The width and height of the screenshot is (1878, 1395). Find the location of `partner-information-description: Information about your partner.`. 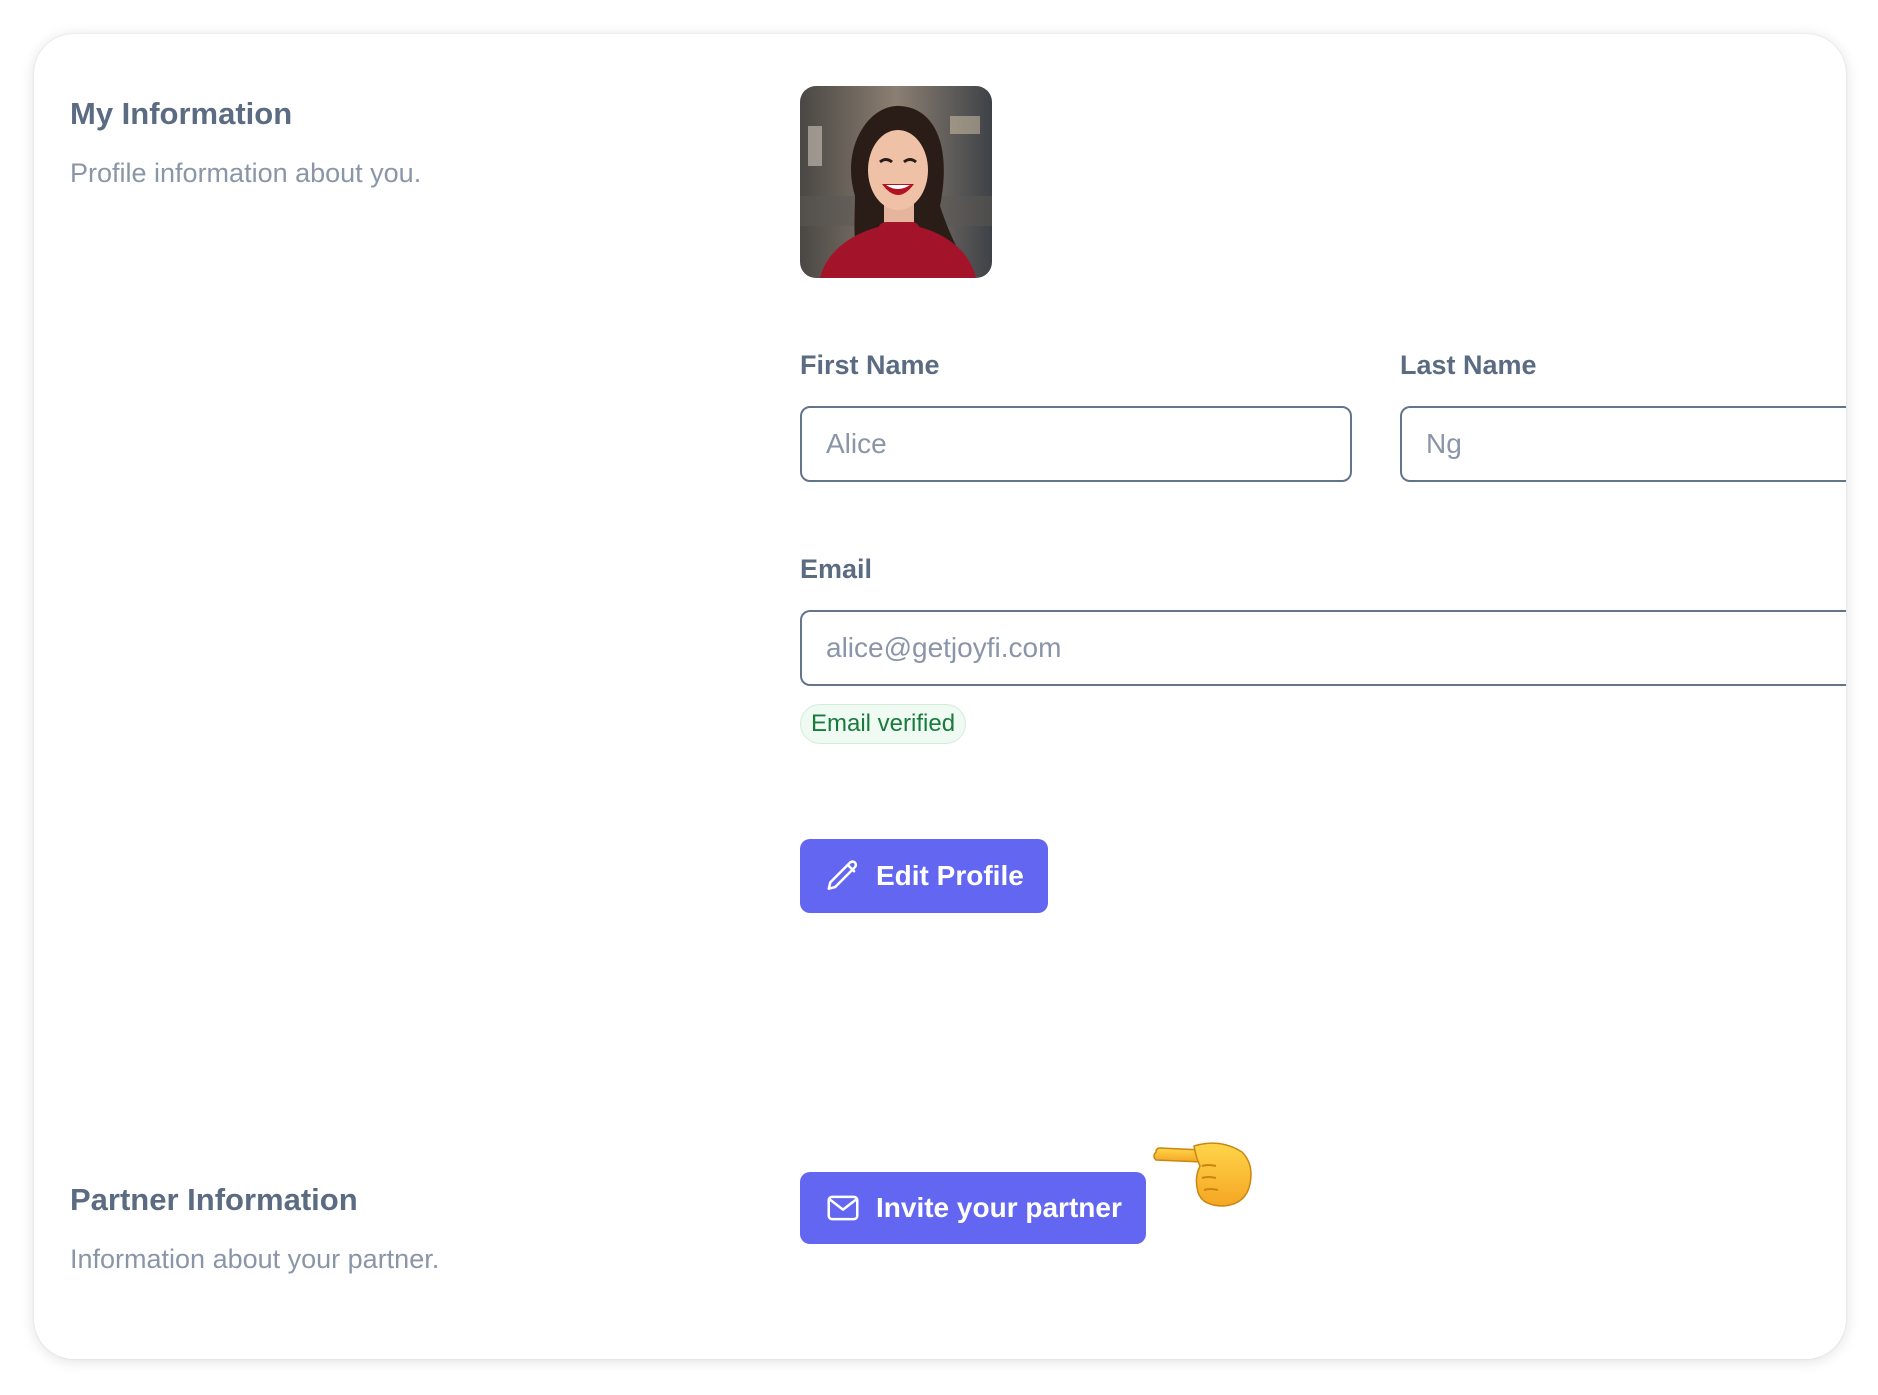

partner-information-description: Information about your partner. is located at coordinates (255, 1259).